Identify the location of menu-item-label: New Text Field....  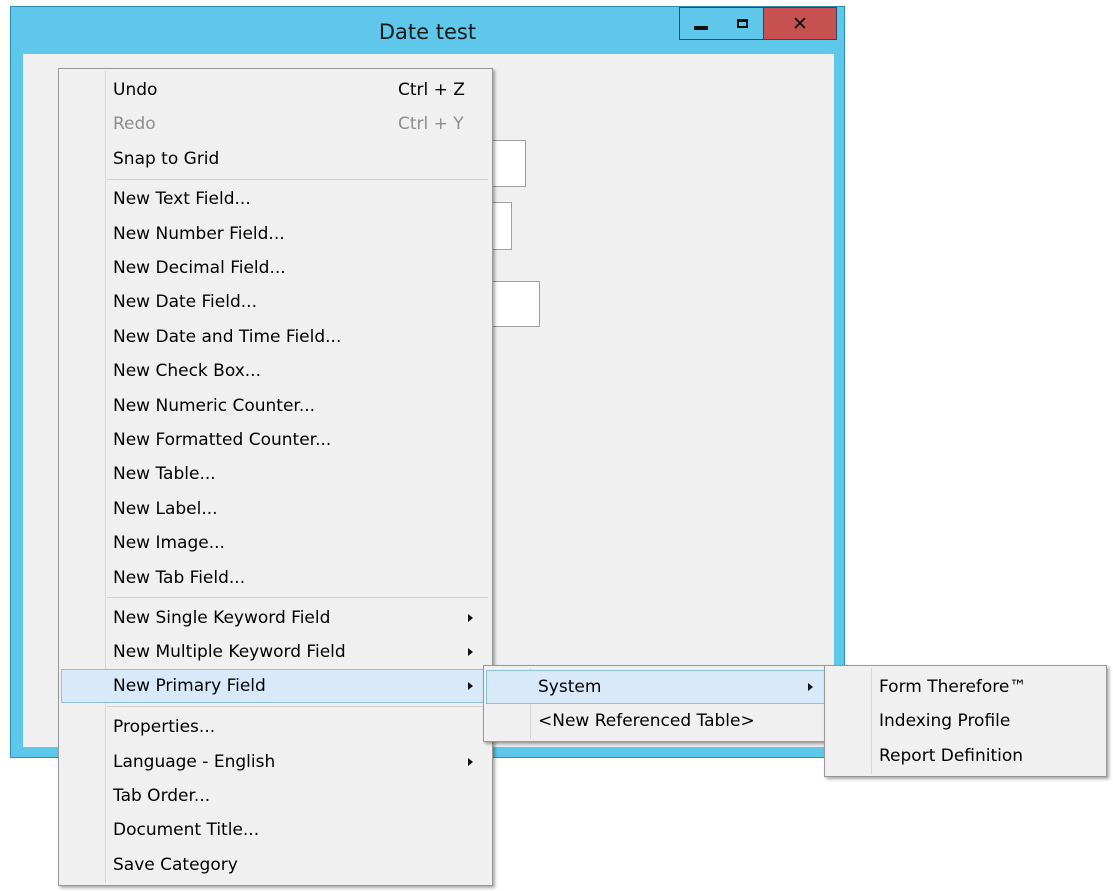
(182, 199).